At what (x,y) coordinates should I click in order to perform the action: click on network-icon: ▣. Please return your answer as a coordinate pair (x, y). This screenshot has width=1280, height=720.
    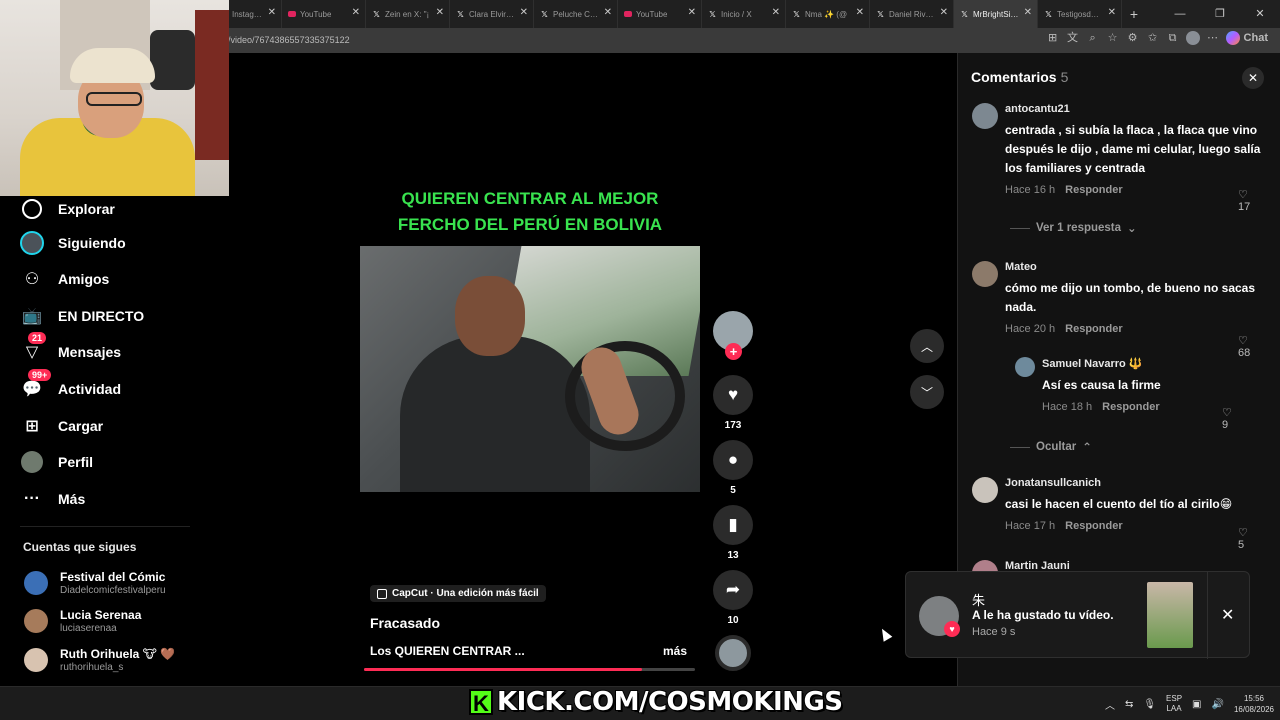
    Looking at the image, I should click on (1196, 704).